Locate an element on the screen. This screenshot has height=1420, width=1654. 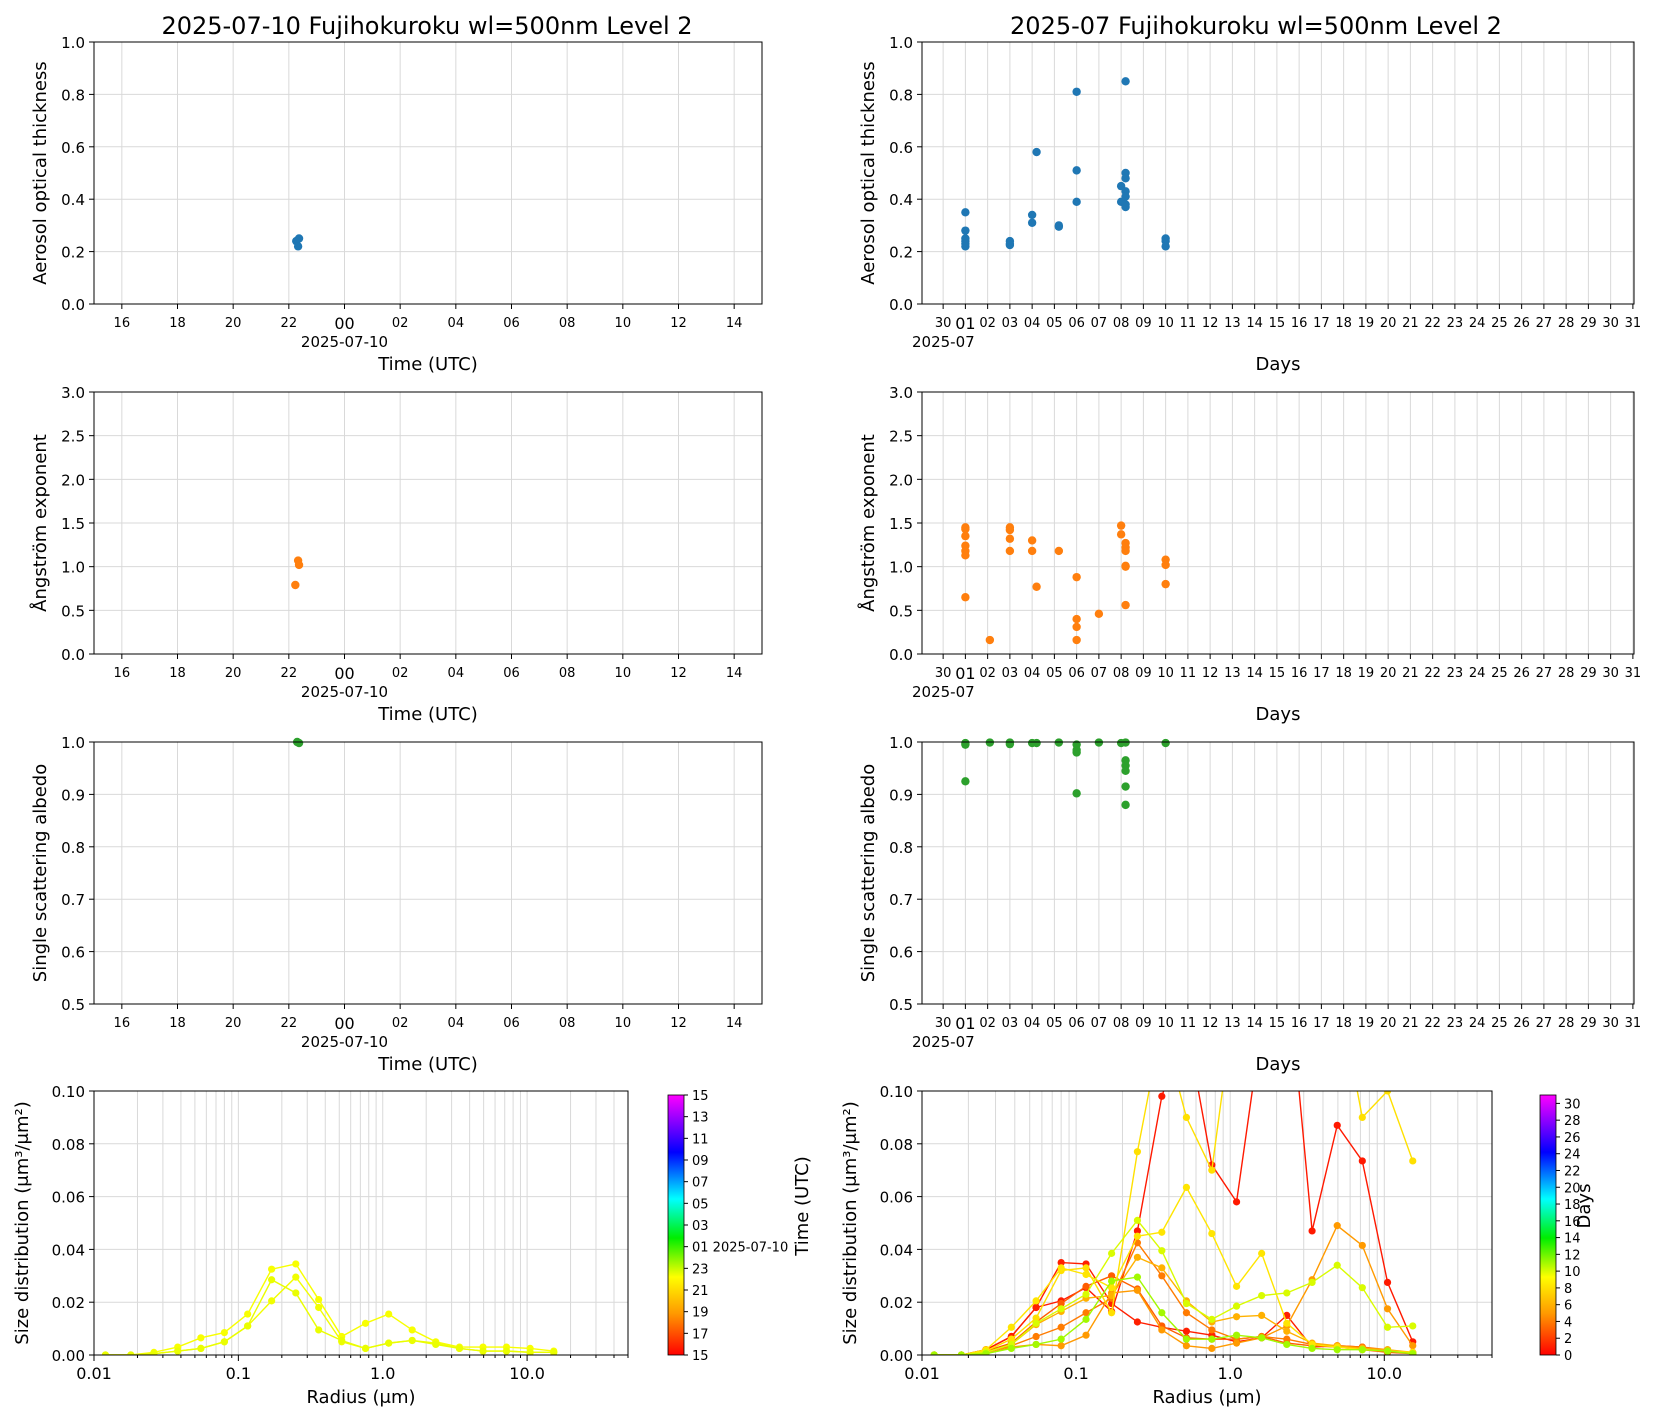
y-axis-label: Aerosol optical thickness is located at coordinates (40, 172).